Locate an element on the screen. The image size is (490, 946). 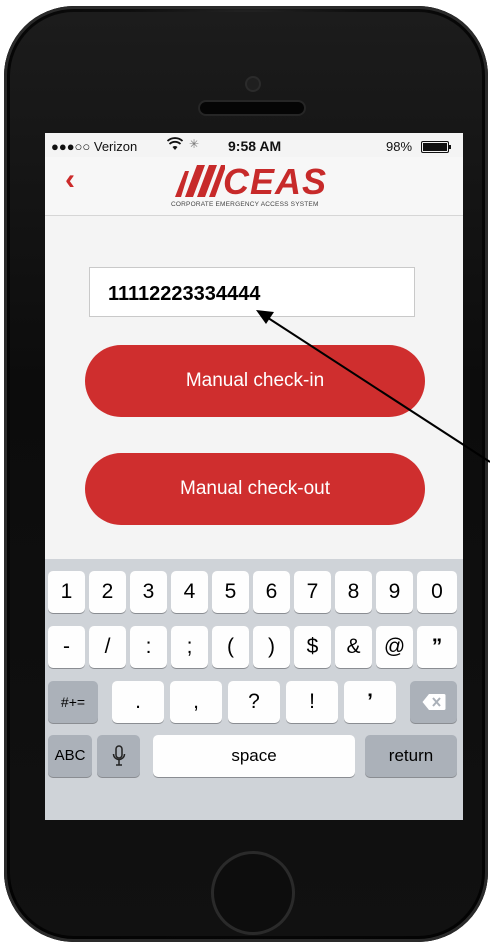
clock: 9:58 AM is located at coordinates (255, 146).